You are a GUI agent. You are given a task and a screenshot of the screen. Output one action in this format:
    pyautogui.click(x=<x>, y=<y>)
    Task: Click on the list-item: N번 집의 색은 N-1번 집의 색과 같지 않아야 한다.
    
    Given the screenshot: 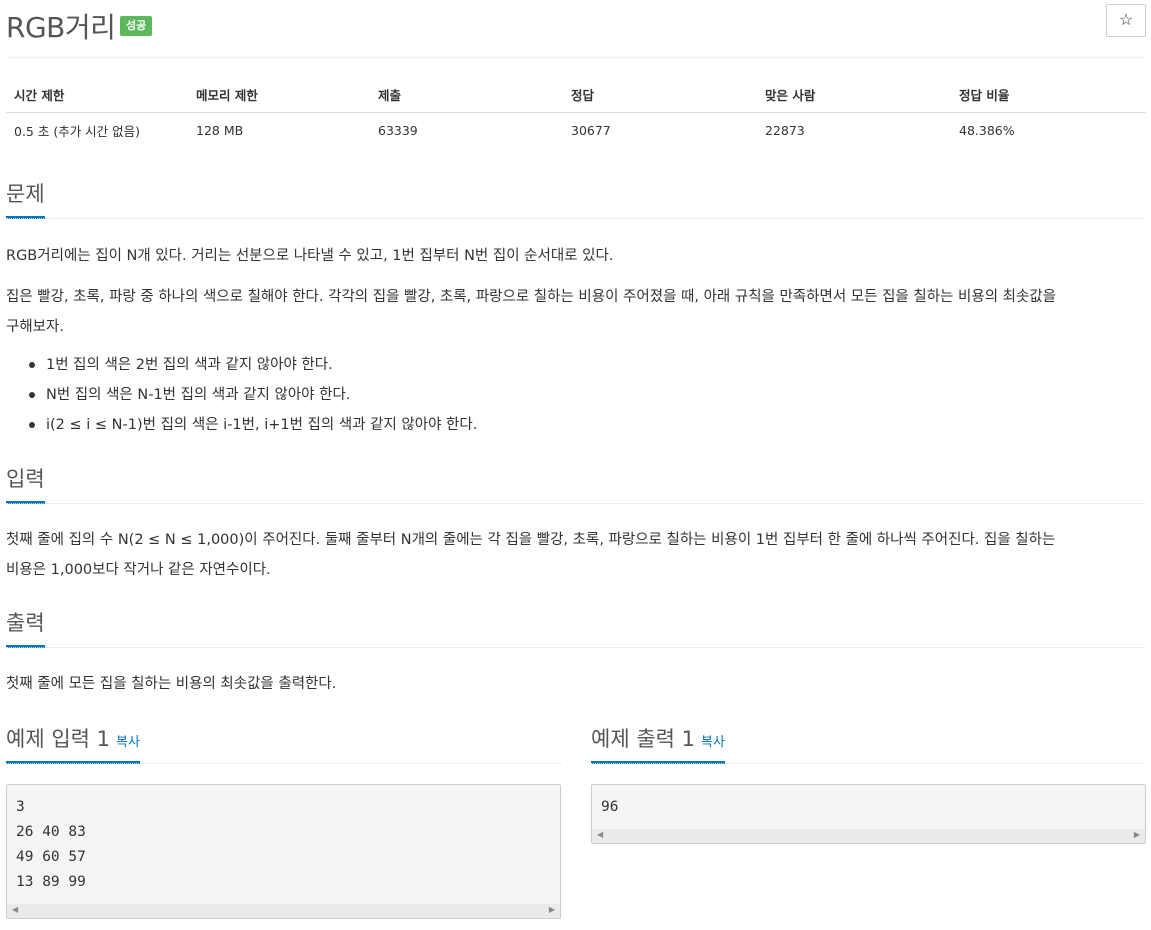 What is the action you would take?
    pyautogui.click(x=576, y=395)
    